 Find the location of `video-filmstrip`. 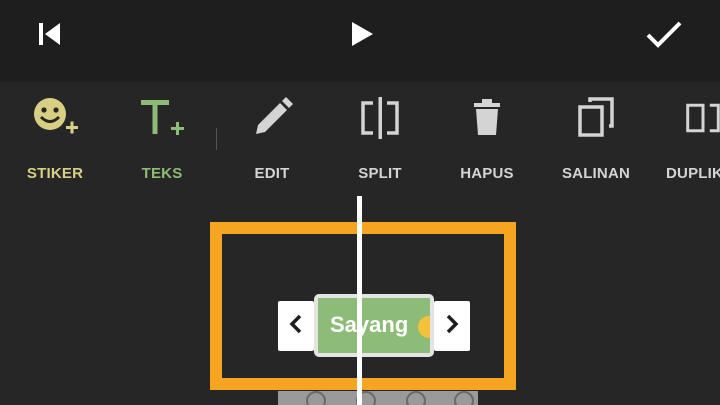

video-filmstrip is located at coordinates (378, 398).